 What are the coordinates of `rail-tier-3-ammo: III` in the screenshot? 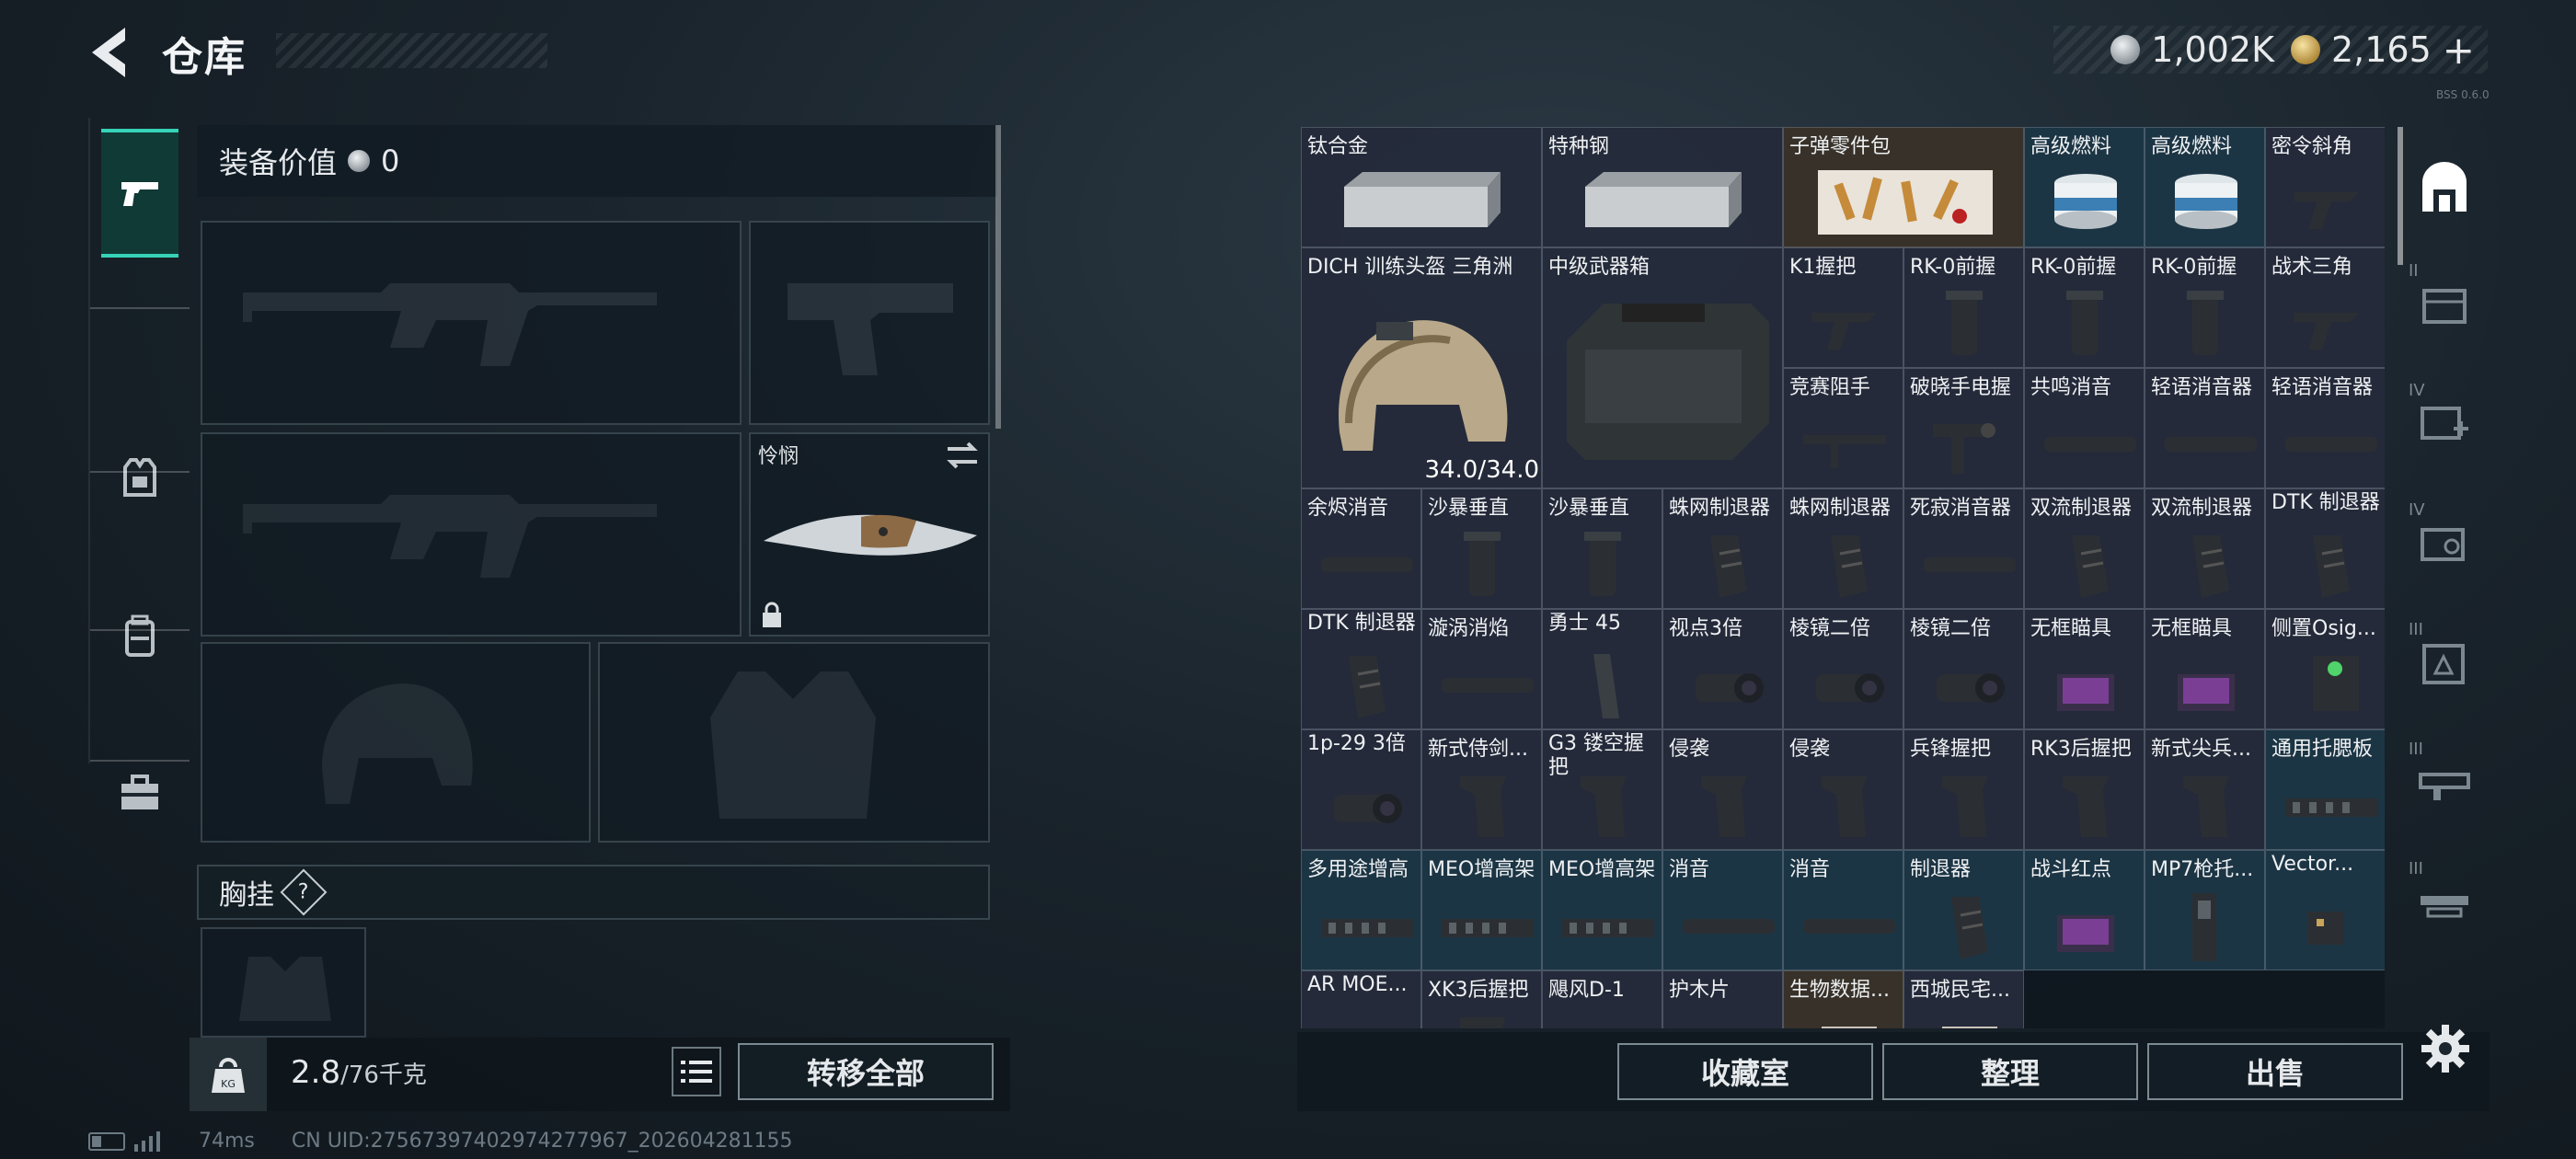 It's located at (2444, 662).